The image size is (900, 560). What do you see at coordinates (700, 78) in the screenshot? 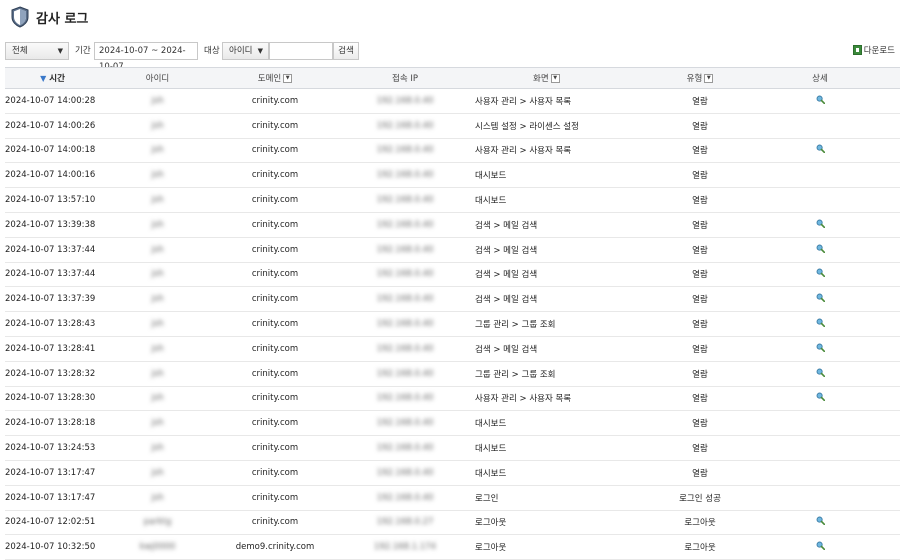
I see `column-header-type: 유형 ▼` at bounding box center [700, 78].